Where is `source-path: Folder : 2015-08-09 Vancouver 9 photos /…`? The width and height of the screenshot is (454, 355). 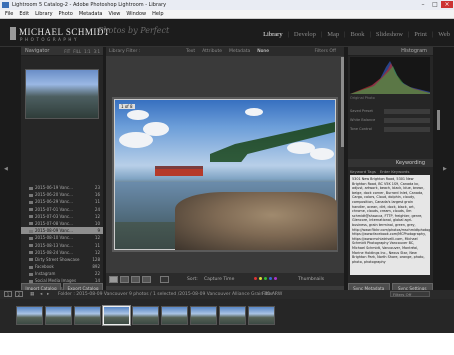
source-path: Folder : 2015-08-09 Vancouver 9 photos /… is located at coordinates (170, 294).